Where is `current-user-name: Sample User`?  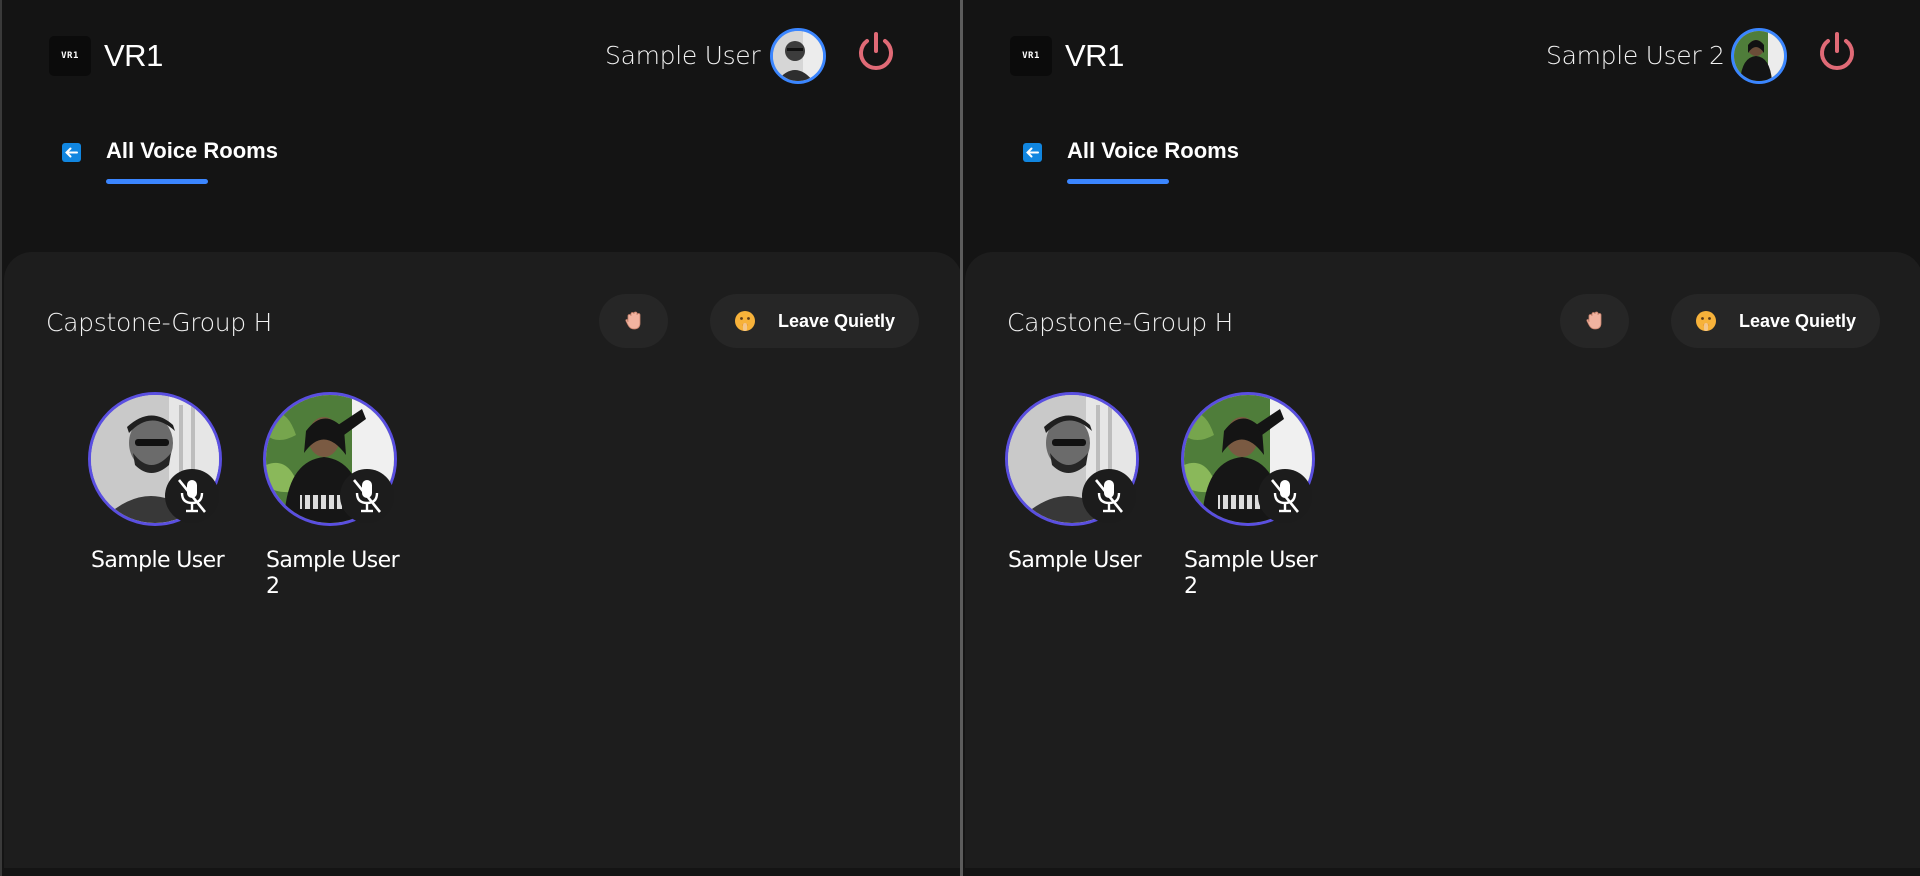 current-user-name: Sample User is located at coordinates (683, 55).